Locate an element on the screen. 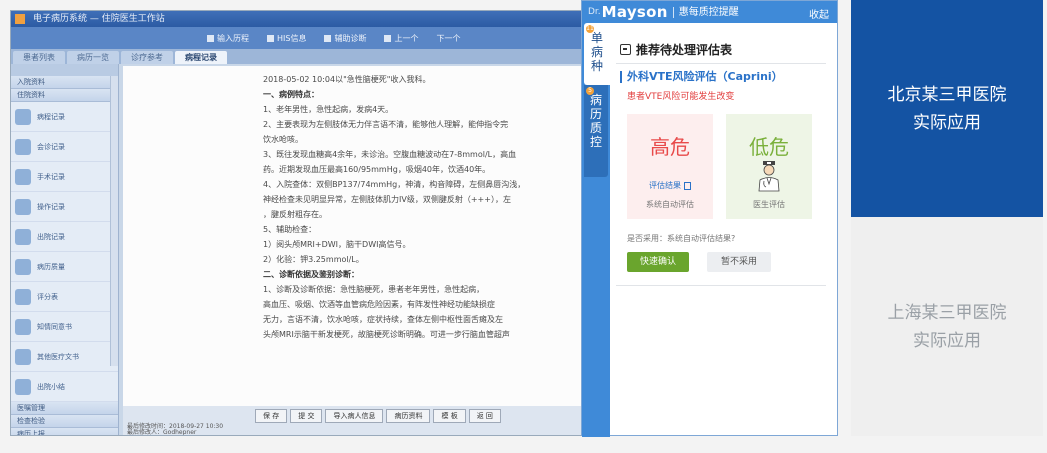 This screenshot has height=453, width=1047. left-nav-item: 会诊记录 is located at coordinates (64, 147).